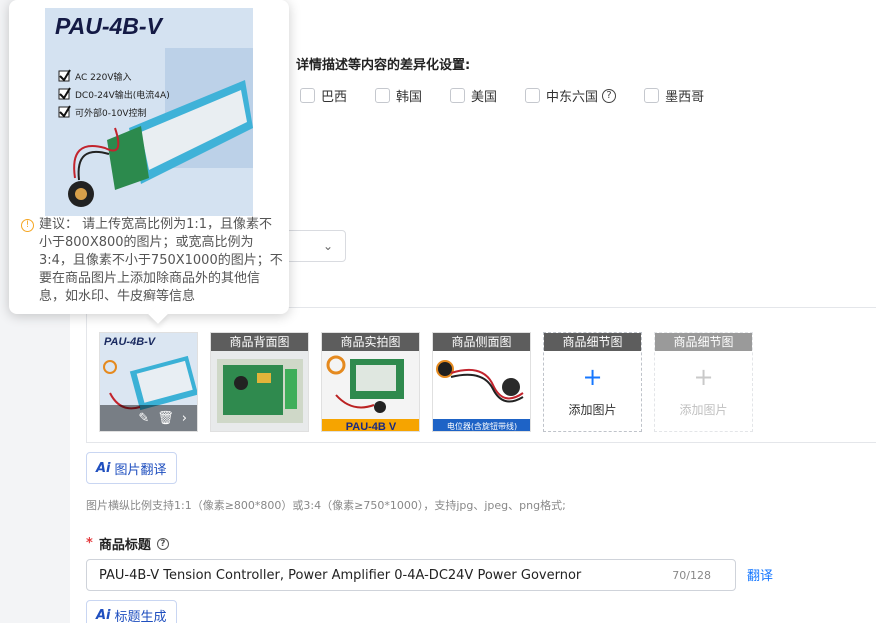  What do you see at coordinates (140, 470) in the screenshot?
I see `button-label: 图片翻译` at bounding box center [140, 470].